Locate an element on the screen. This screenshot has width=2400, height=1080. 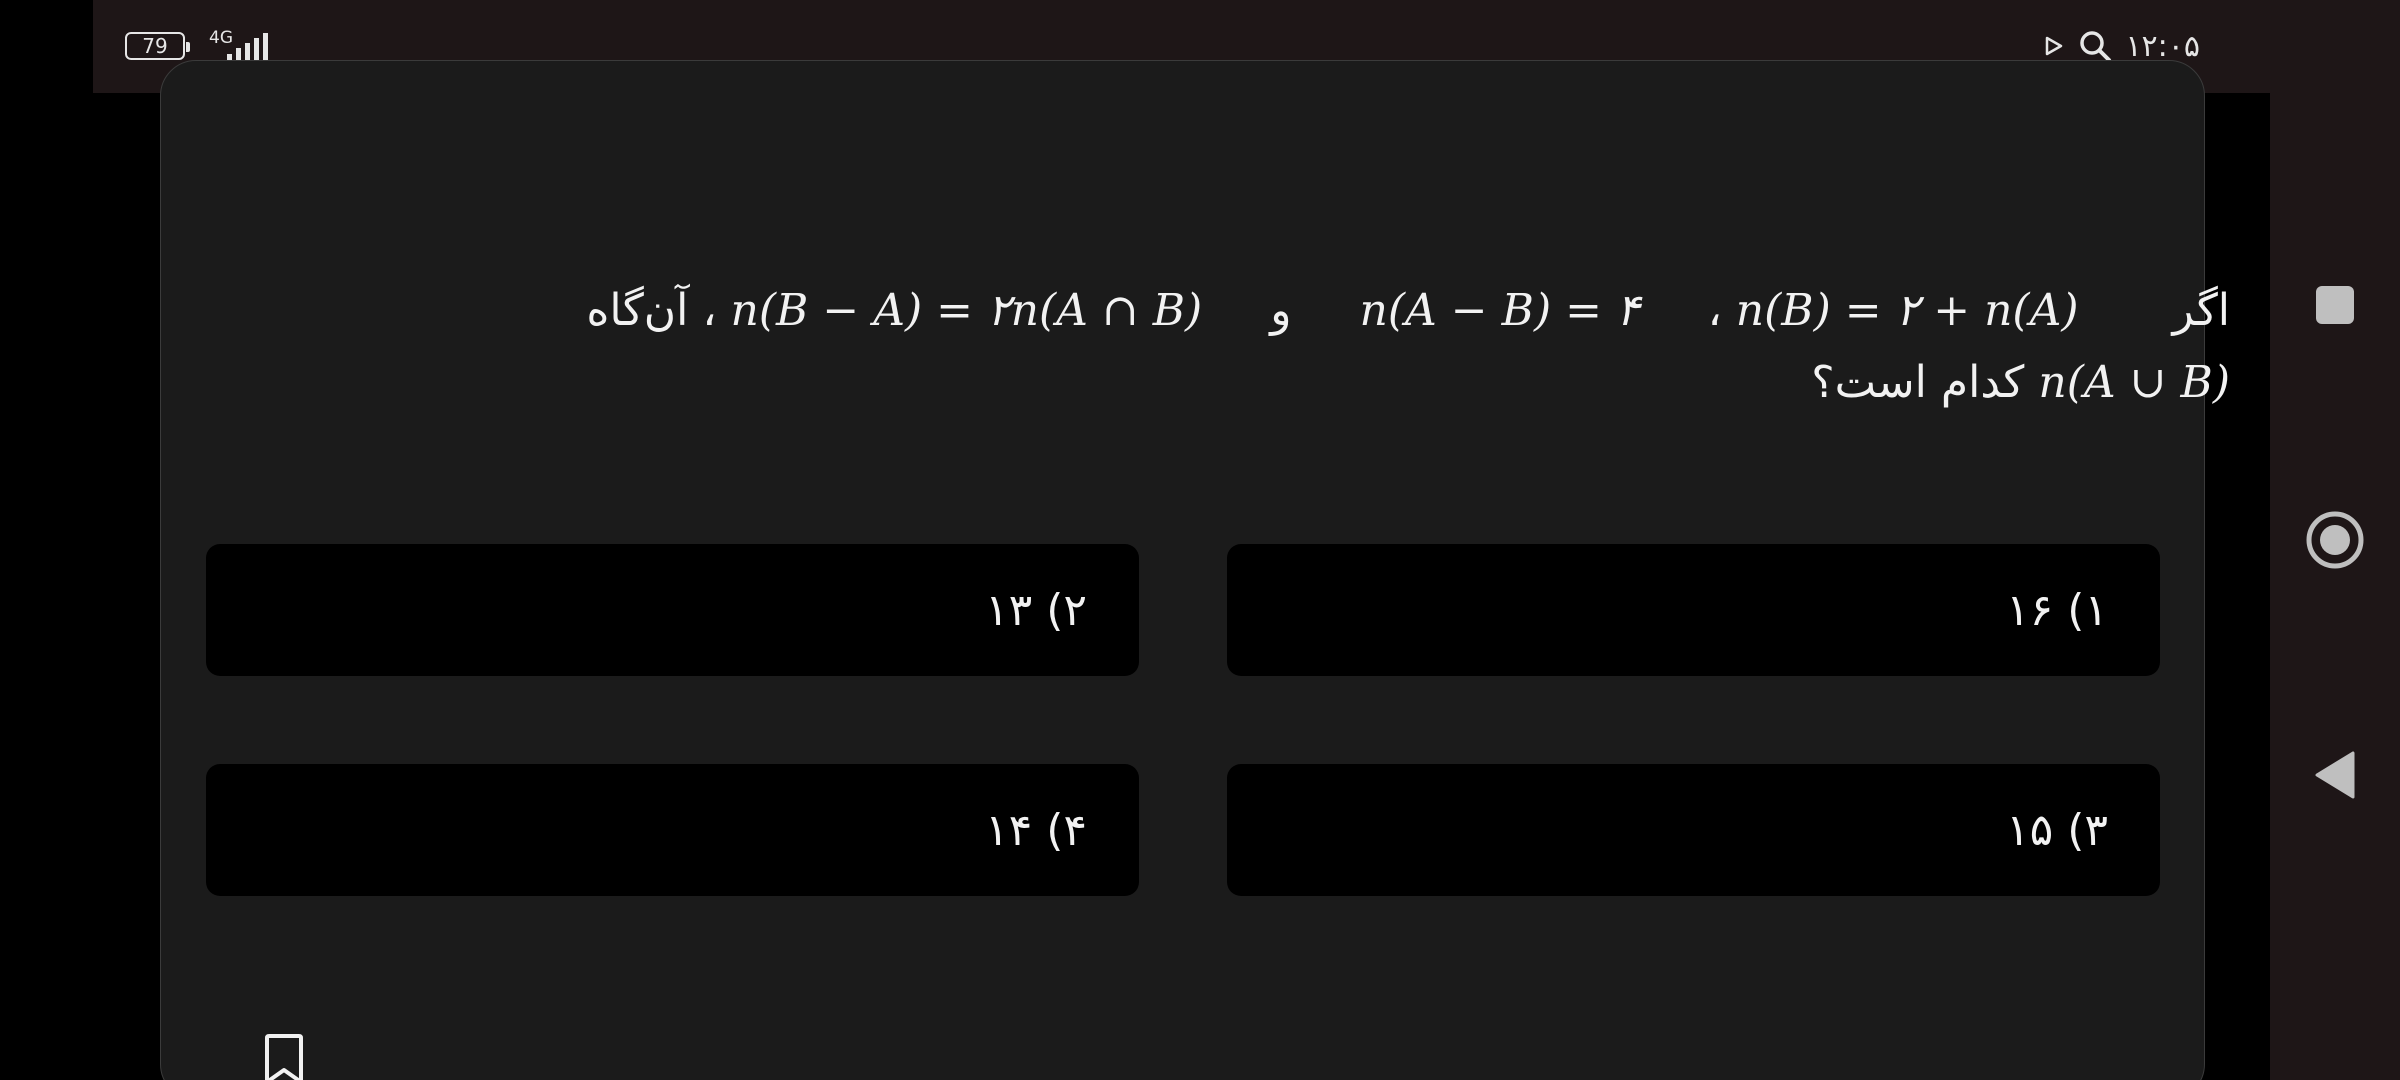
option-1-label: ۱) ۱۶ is located at coordinates (2056, 610).